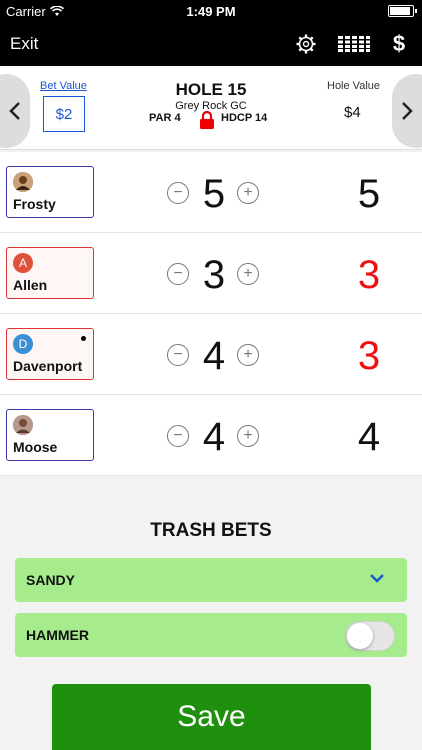  I want to click on navigation-bar: Exit $, so click(211, 44).